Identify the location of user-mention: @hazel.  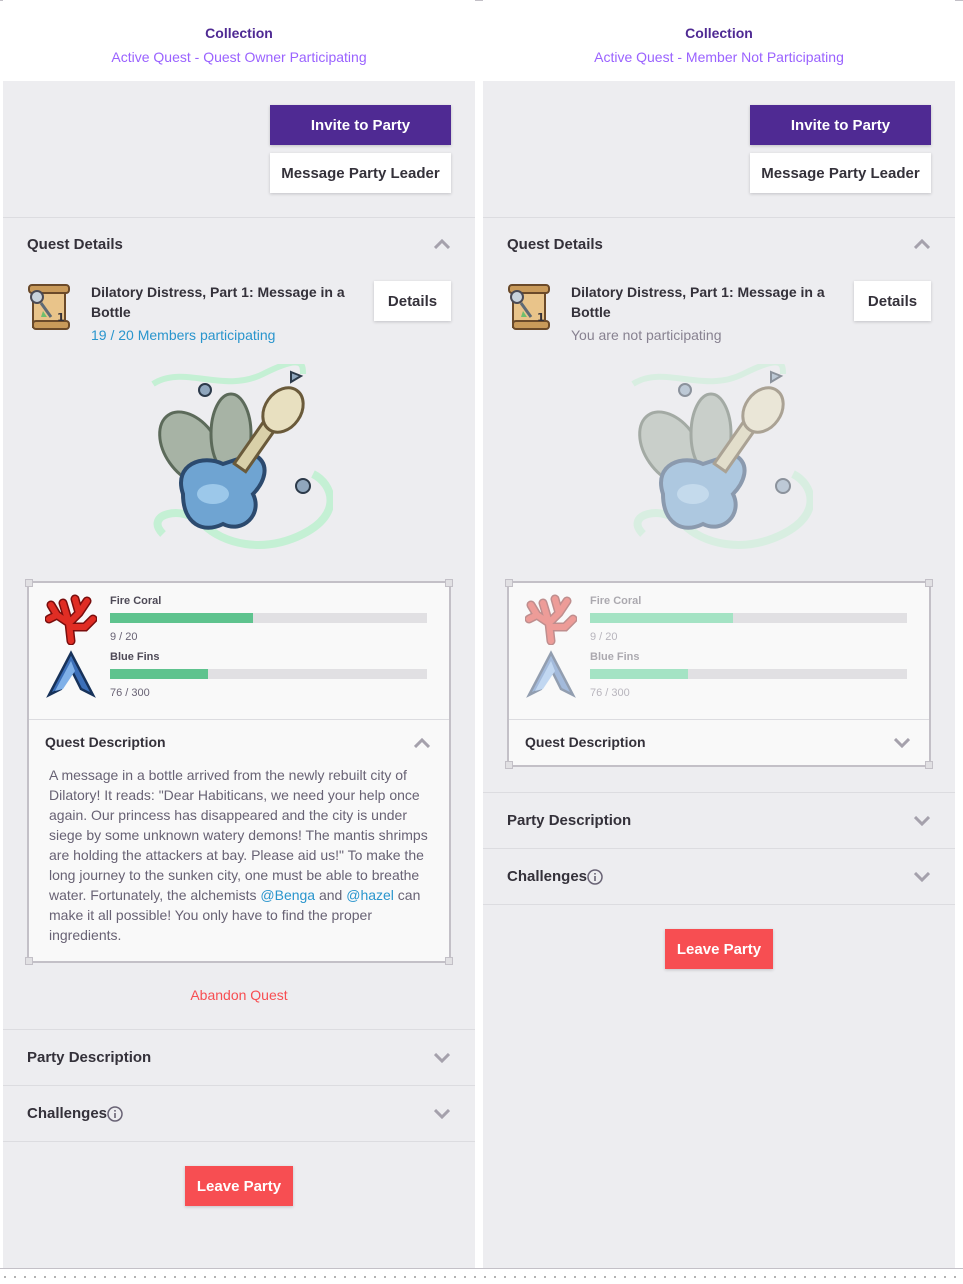
(370, 895).